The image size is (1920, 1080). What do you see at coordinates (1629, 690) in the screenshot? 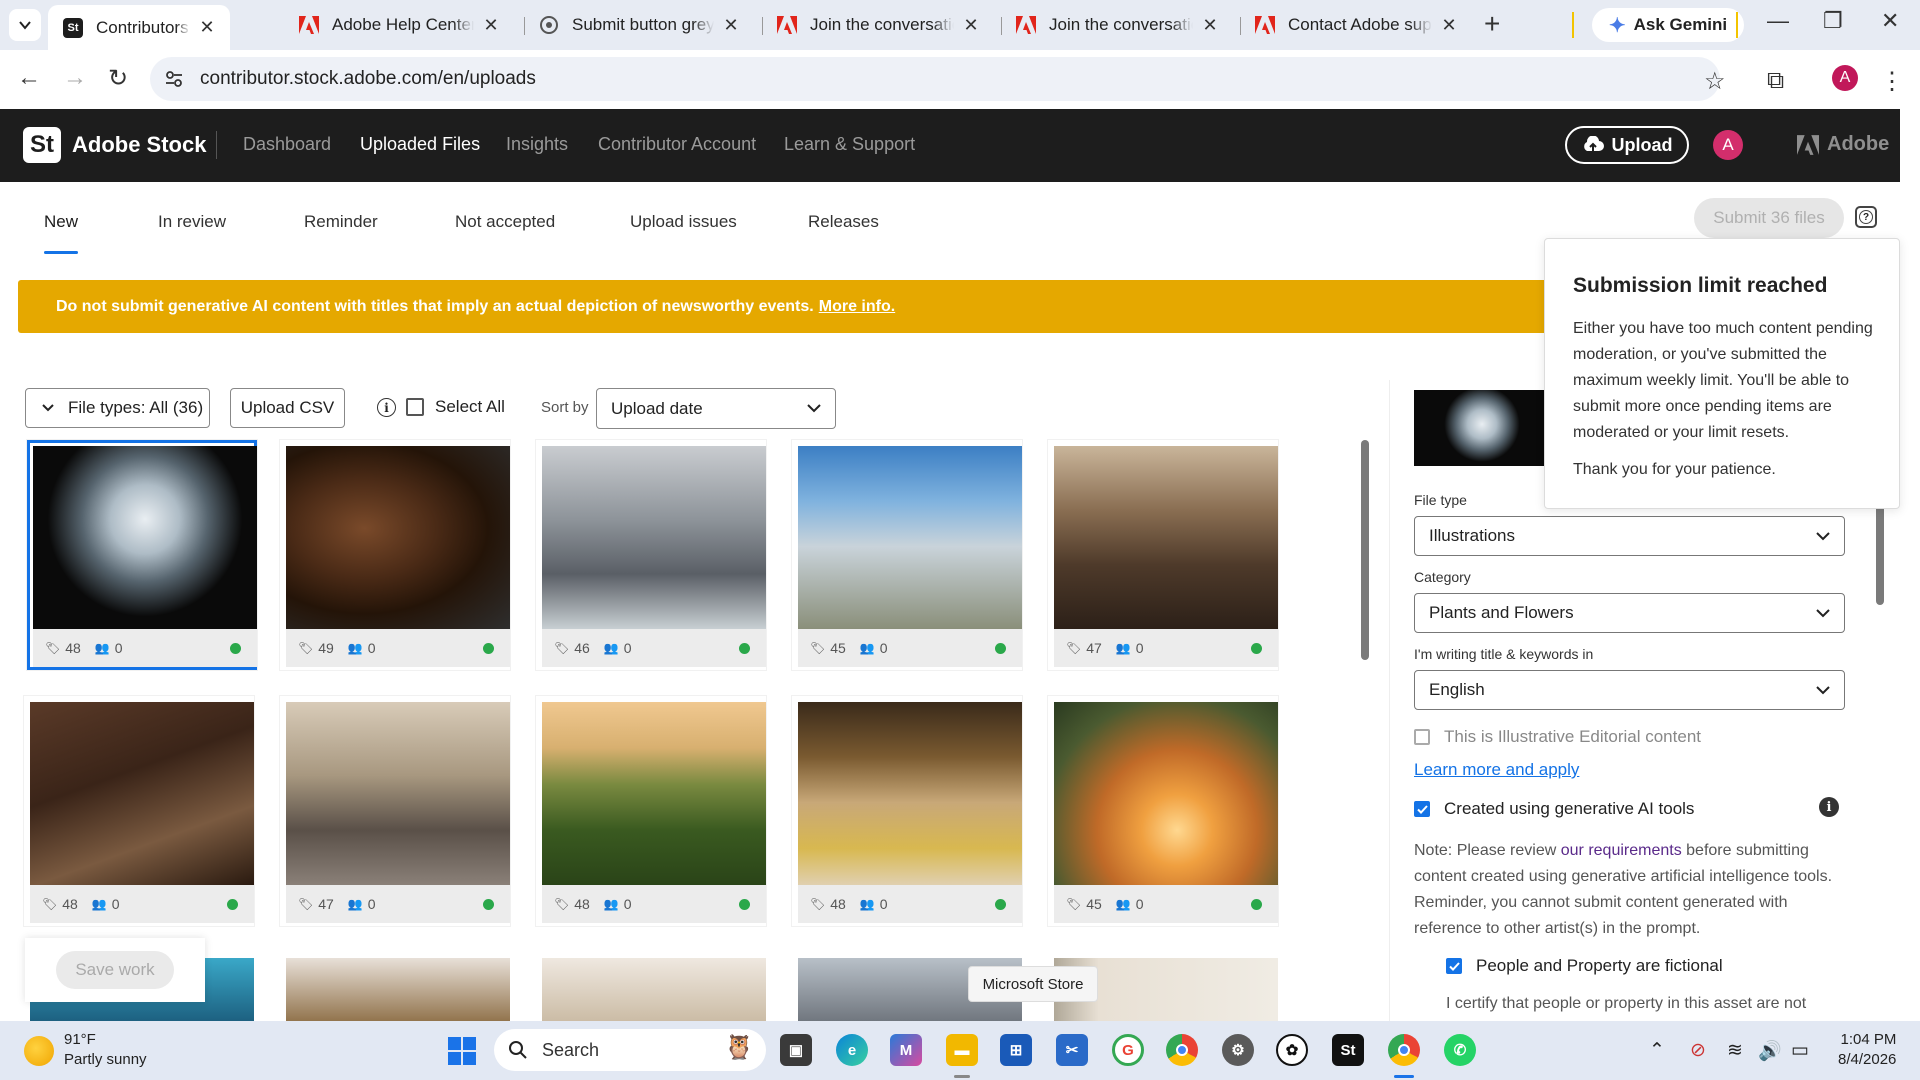
I see `language-dropdown: English` at bounding box center [1629, 690].